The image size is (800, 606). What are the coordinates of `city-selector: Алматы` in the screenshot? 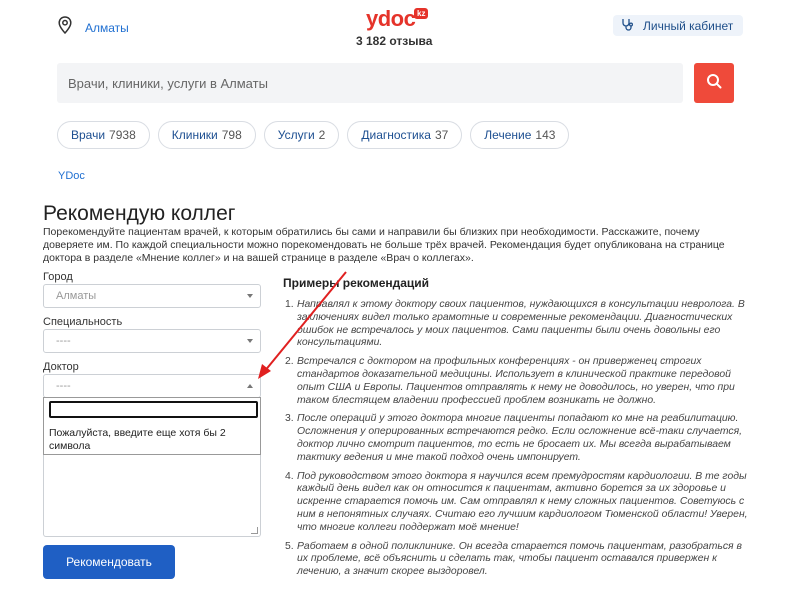 It's located at (93, 27).